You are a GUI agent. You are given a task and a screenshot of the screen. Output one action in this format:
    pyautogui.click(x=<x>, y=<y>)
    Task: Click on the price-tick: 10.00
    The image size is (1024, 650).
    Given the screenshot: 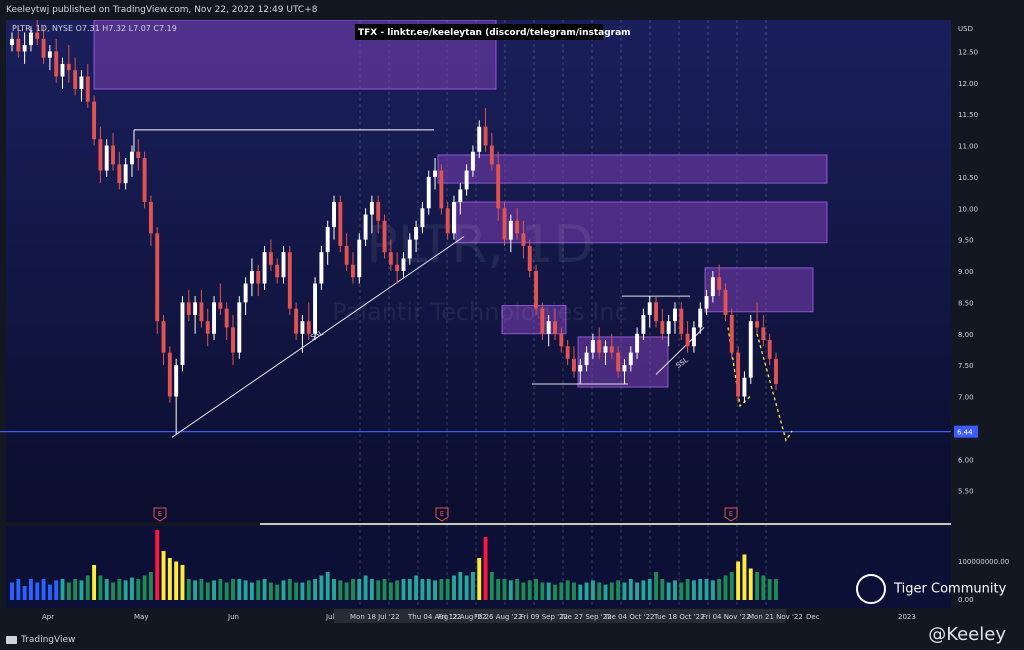 What is the action you would take?
    pyautogui.click(x=968, y=209)
    